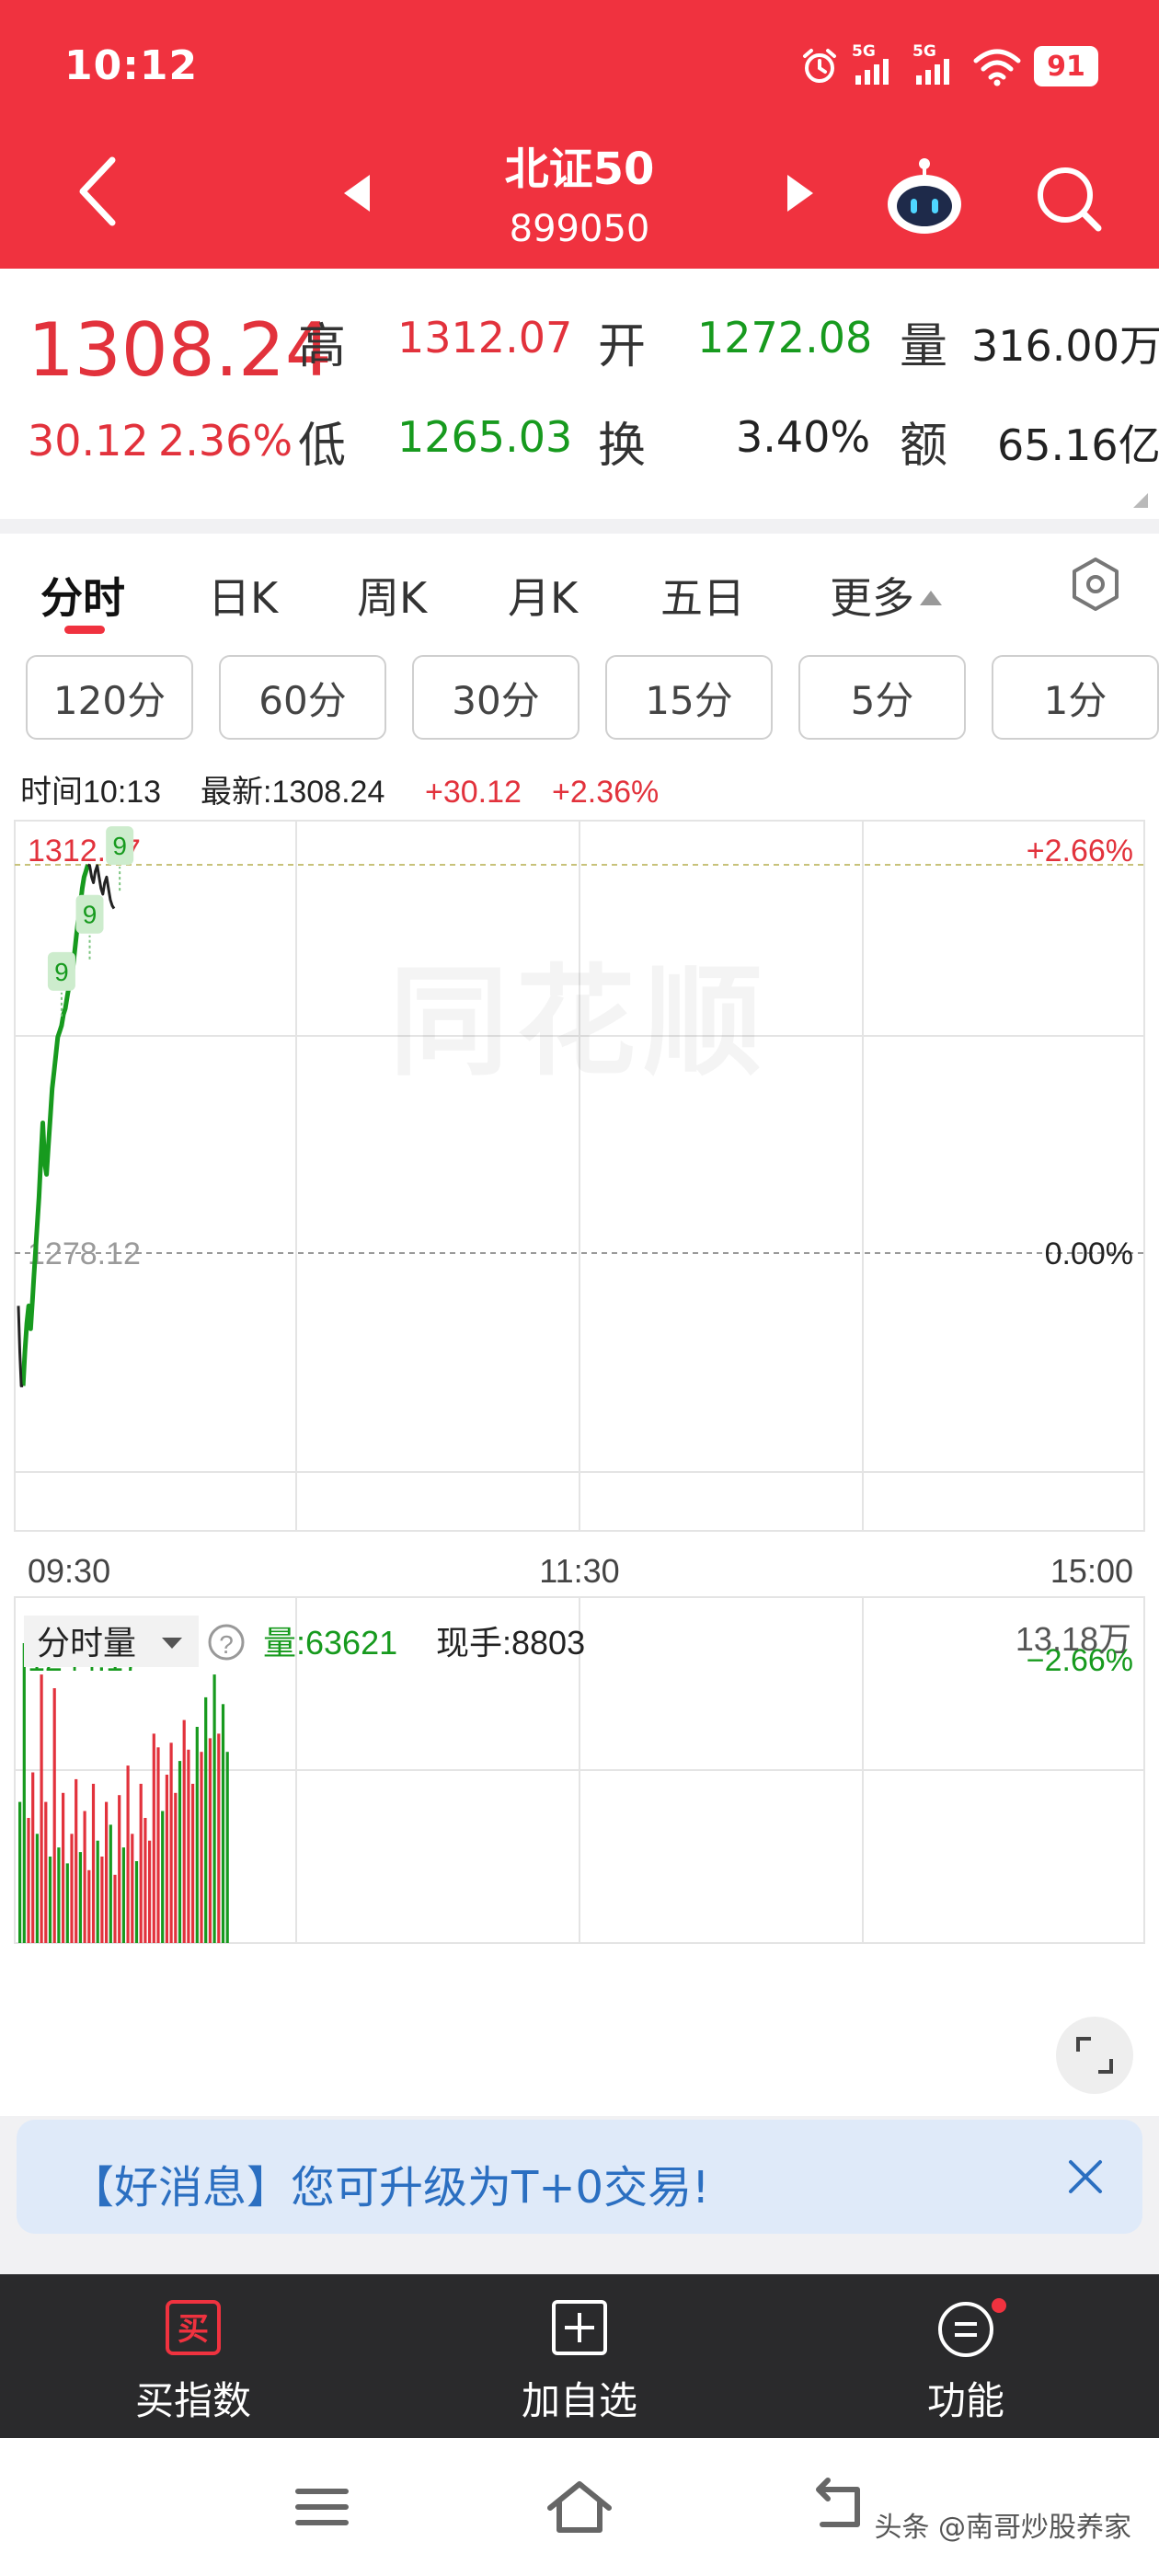 This screenshot has height=2576, width=1159. I want to click on tab-monthly-k: 月K, so click(543, 595).